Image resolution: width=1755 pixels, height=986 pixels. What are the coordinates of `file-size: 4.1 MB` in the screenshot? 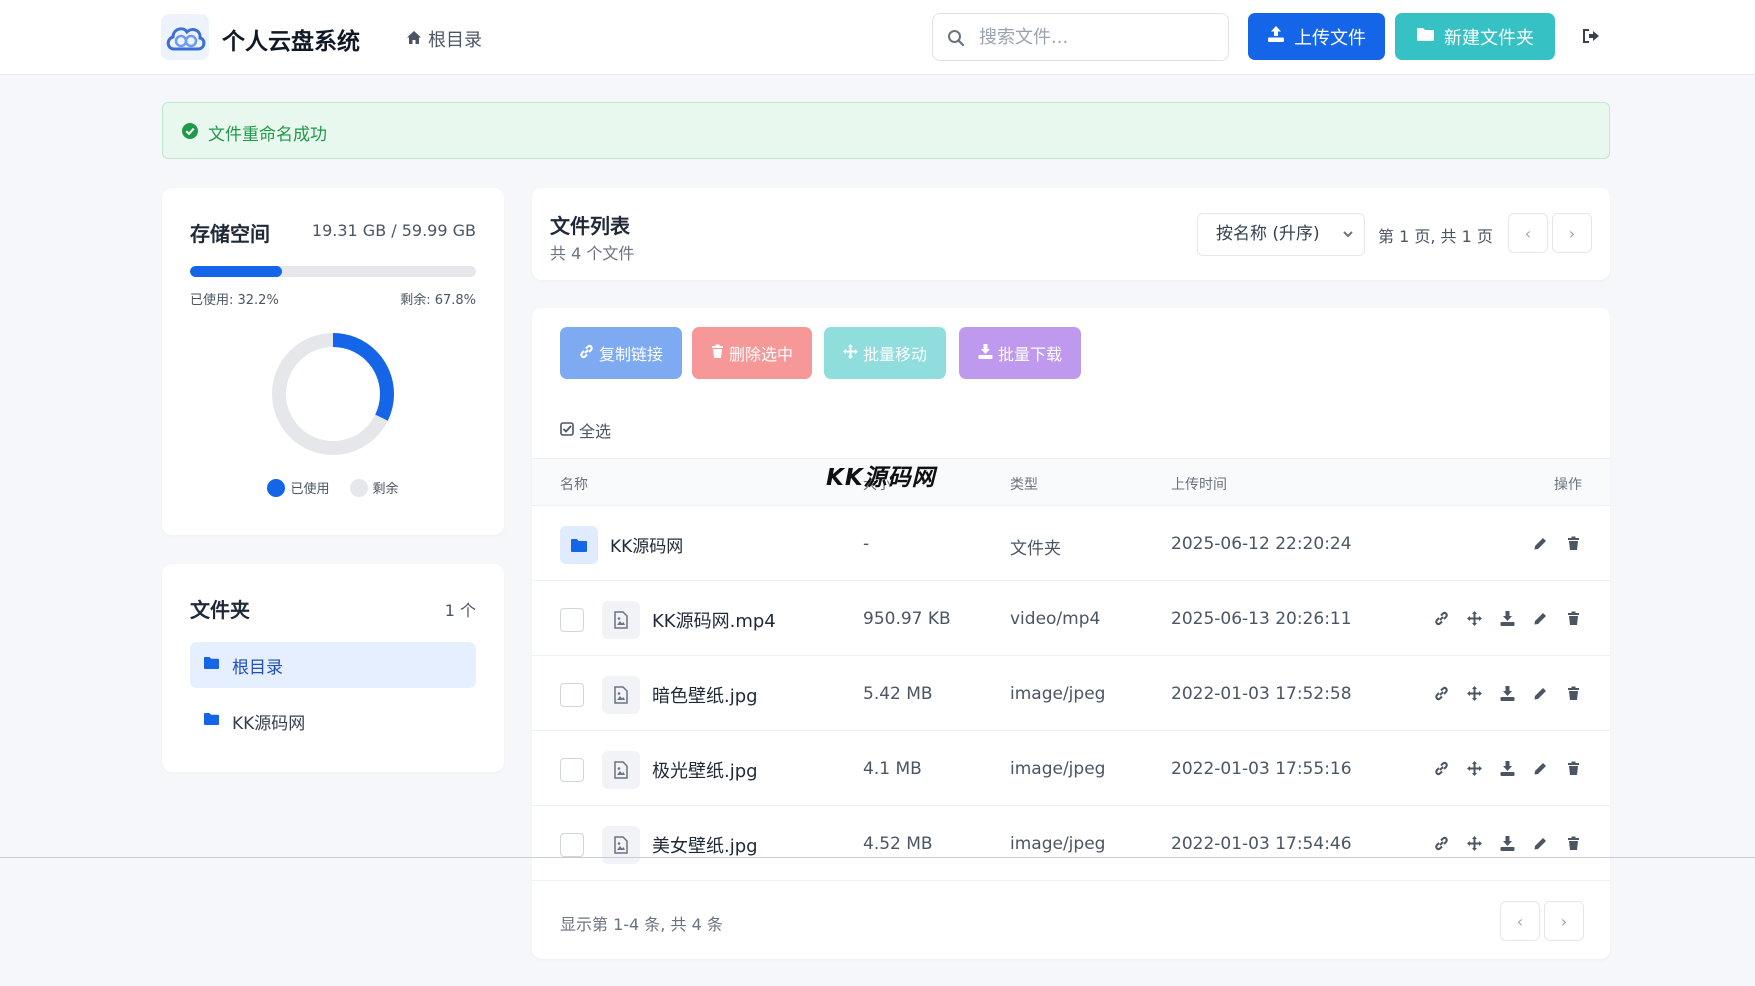 It's located at (892, 769).